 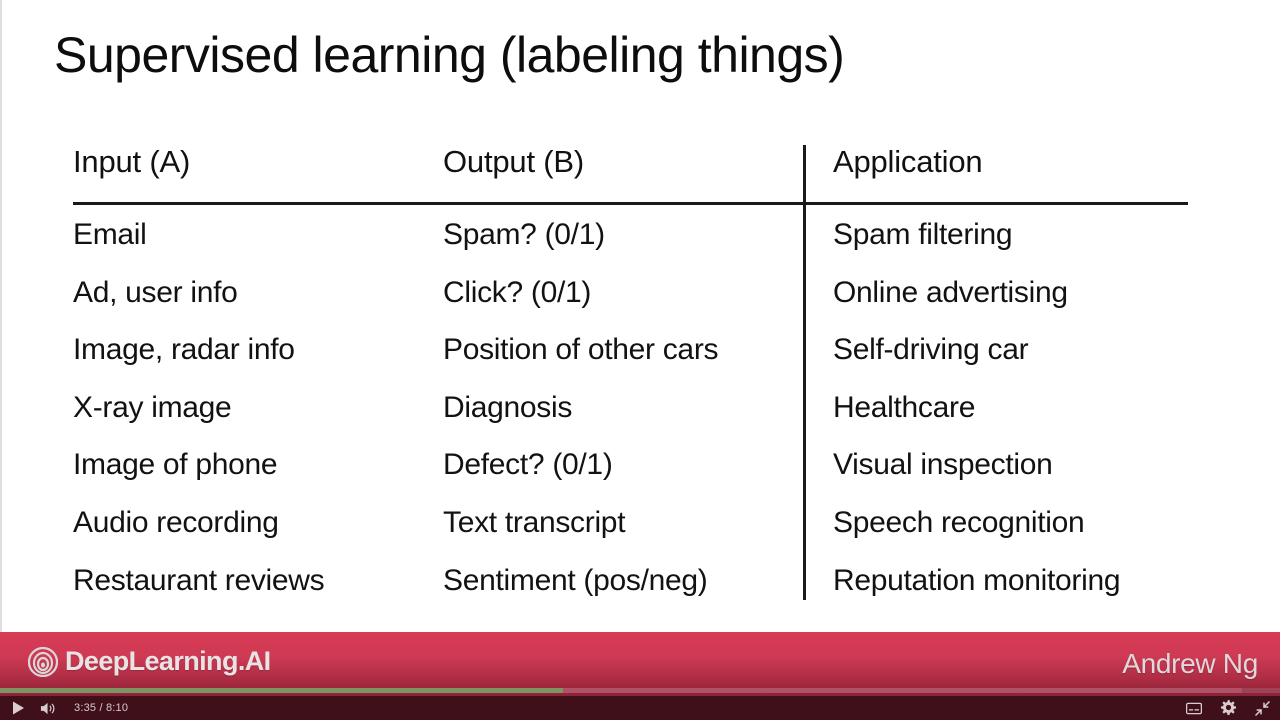 What do you see at coordinates (168, 661) in the screenshot?
I see `brand-name: DeepLearning.AI` at bounding box center [168, 661].